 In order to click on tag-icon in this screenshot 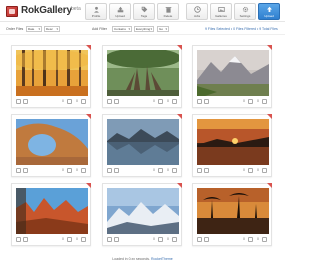, I will do `click(144, 9)`.